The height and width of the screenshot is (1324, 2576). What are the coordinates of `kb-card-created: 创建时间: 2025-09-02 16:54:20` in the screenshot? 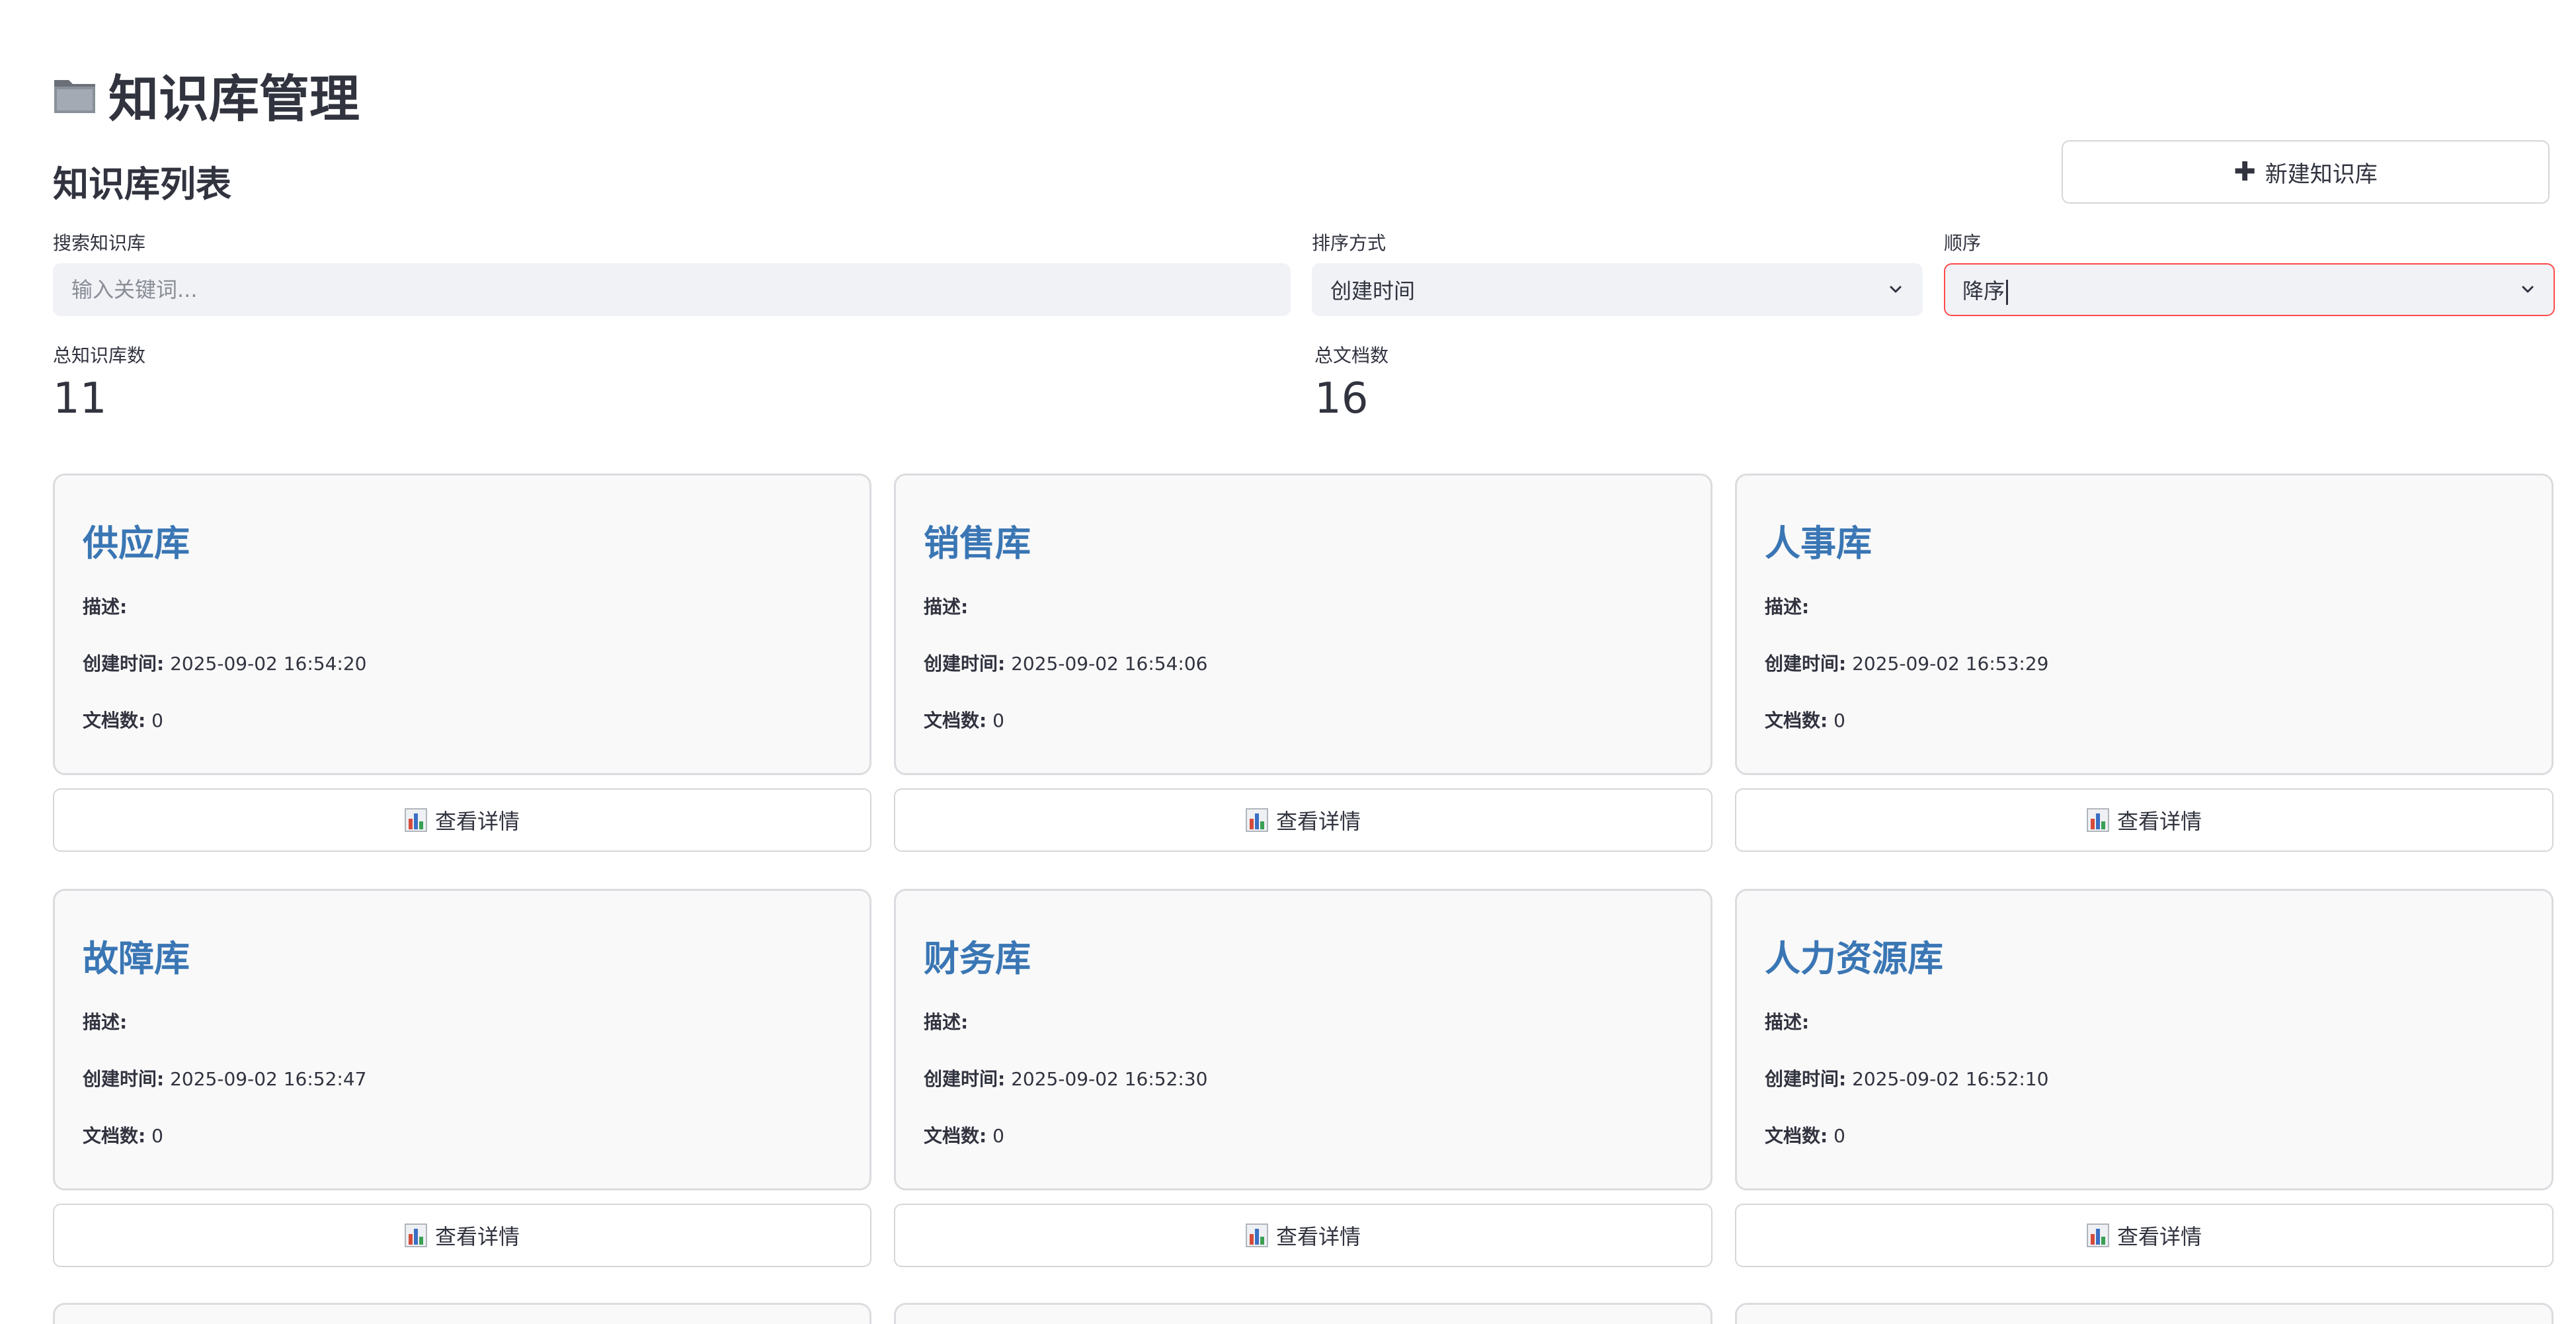 It's located at (225, 664).